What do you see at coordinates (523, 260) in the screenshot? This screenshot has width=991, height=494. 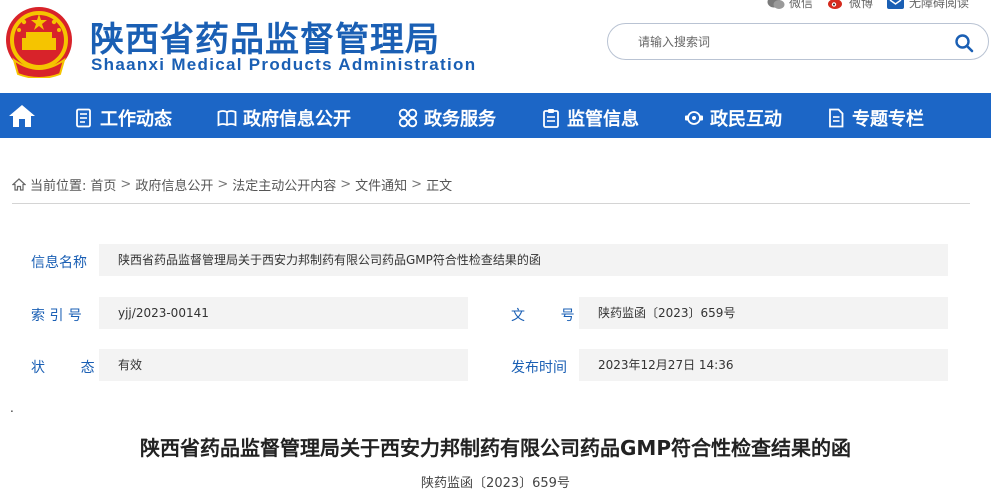 I see `info-name-value: 陕西省药品监督管理局关于西安力邦制药有限公司药品GMP符合性检查结果的函` at bounding box center [523, 260].